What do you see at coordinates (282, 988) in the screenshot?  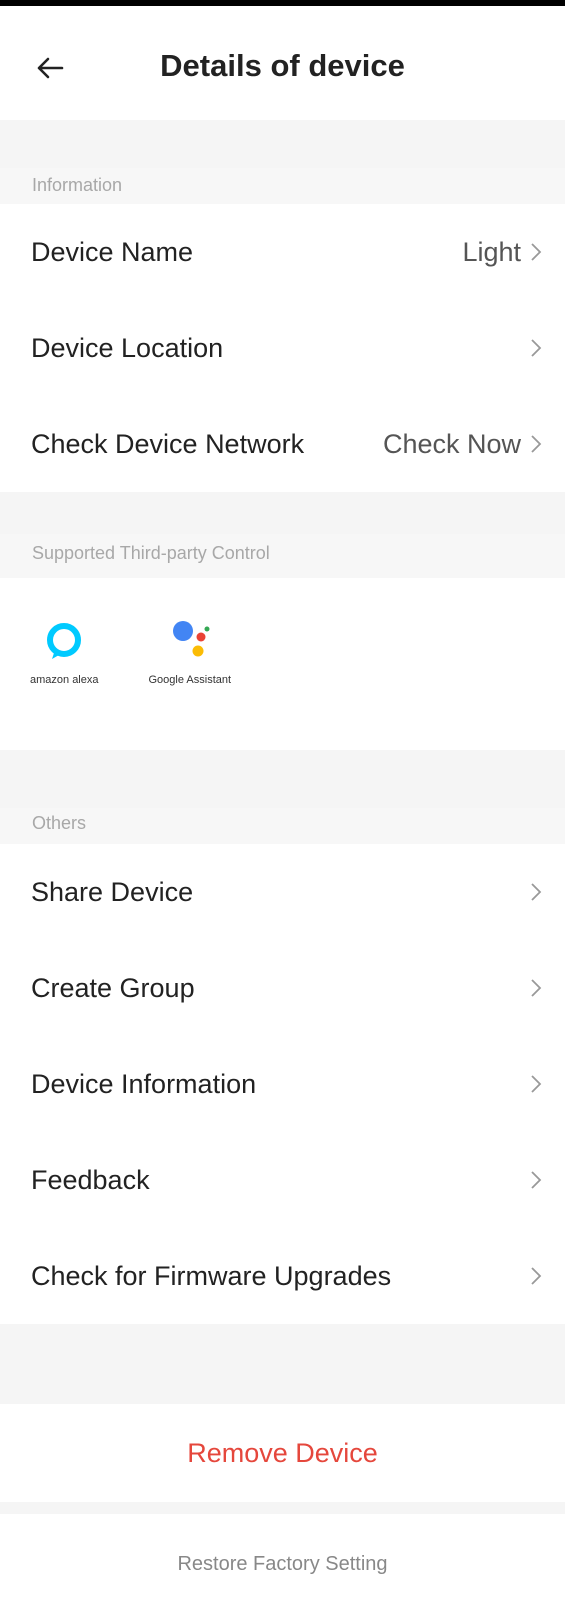 I see `create-group-row: Create Group` at bounding box center [282, 988].